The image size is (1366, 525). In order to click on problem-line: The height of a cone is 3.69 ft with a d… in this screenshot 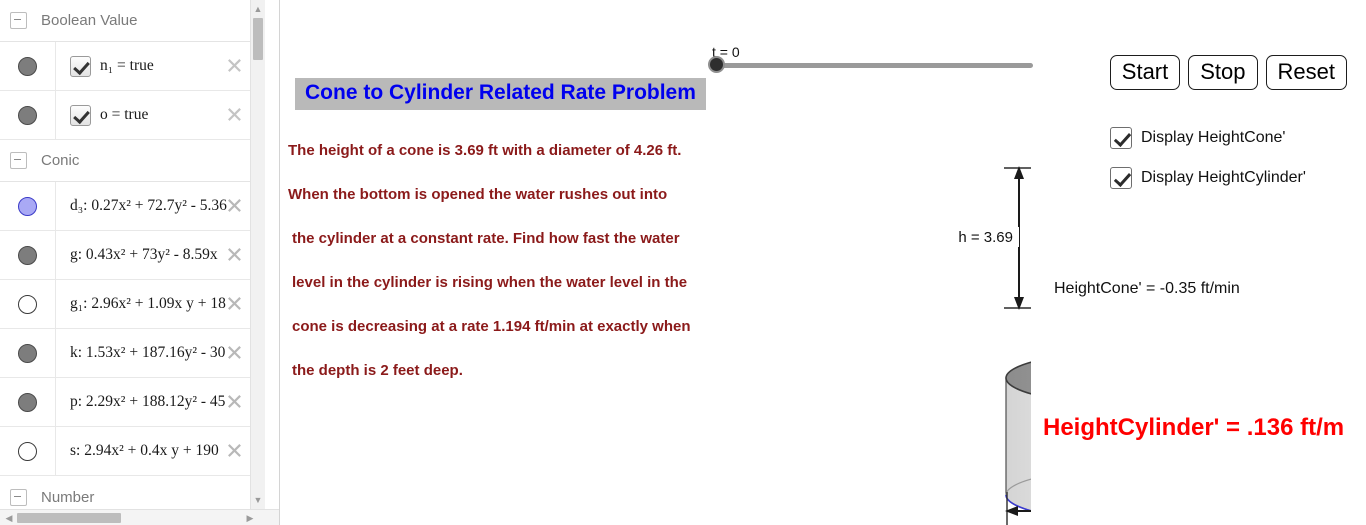, I will do `click(485, 150)`.